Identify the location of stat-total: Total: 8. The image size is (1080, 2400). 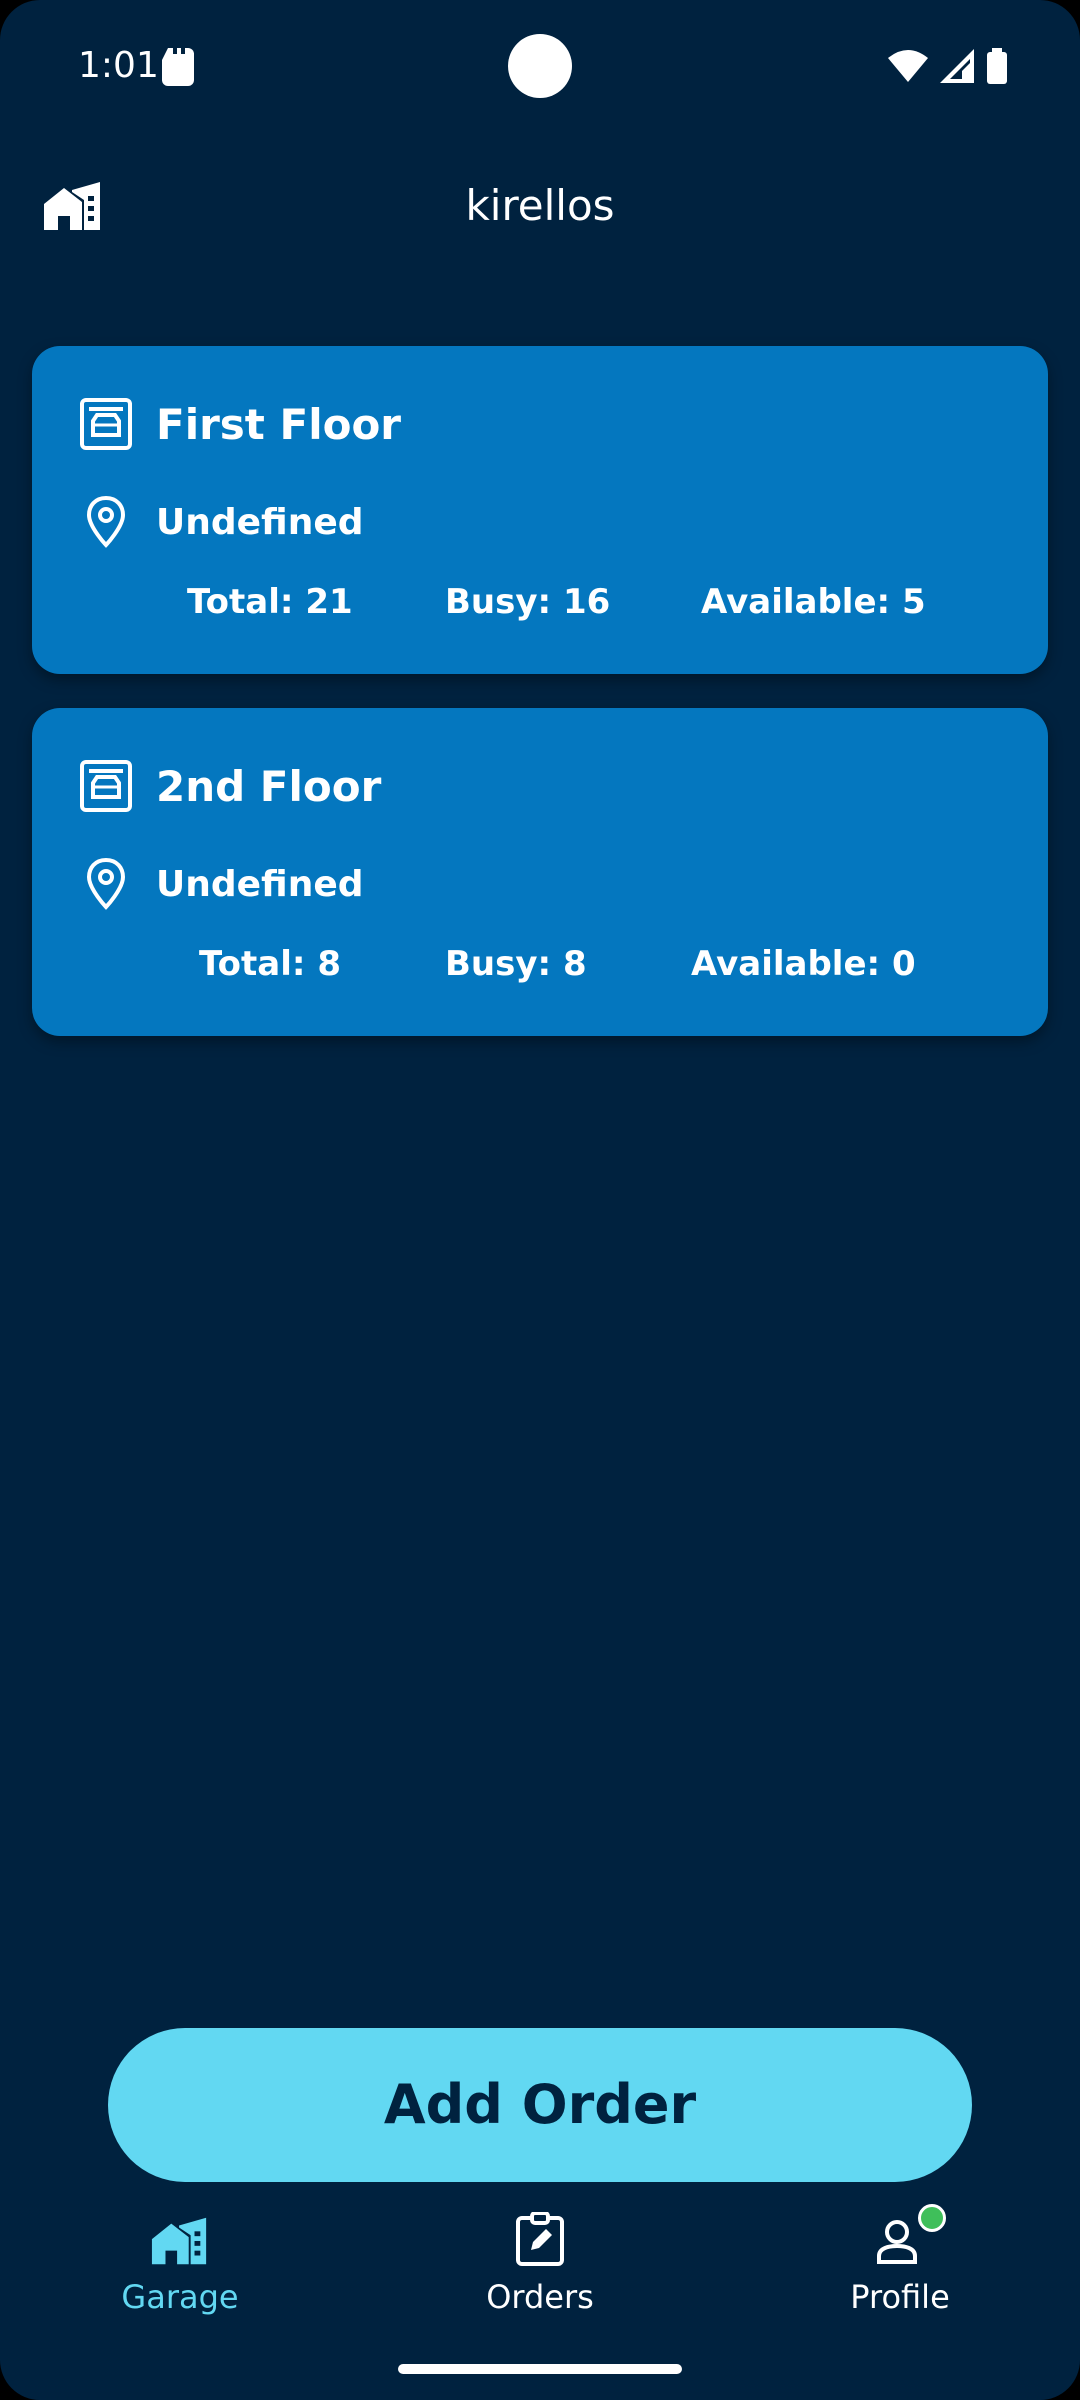
(270, 964).